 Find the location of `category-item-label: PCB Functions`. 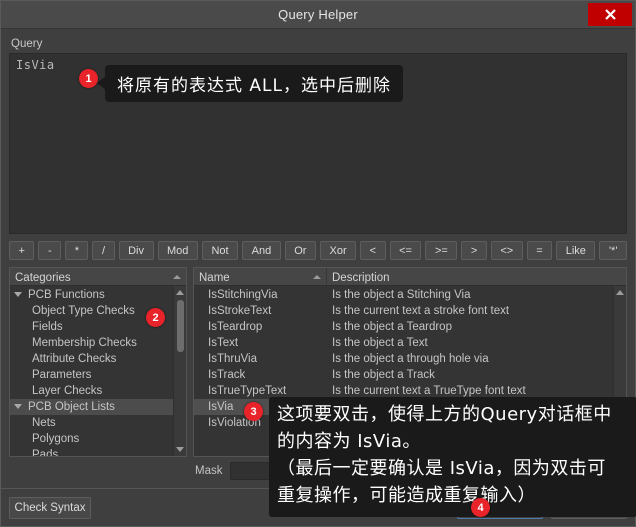

category-item-label: PCB Functions is located at coordinates (66, 295).